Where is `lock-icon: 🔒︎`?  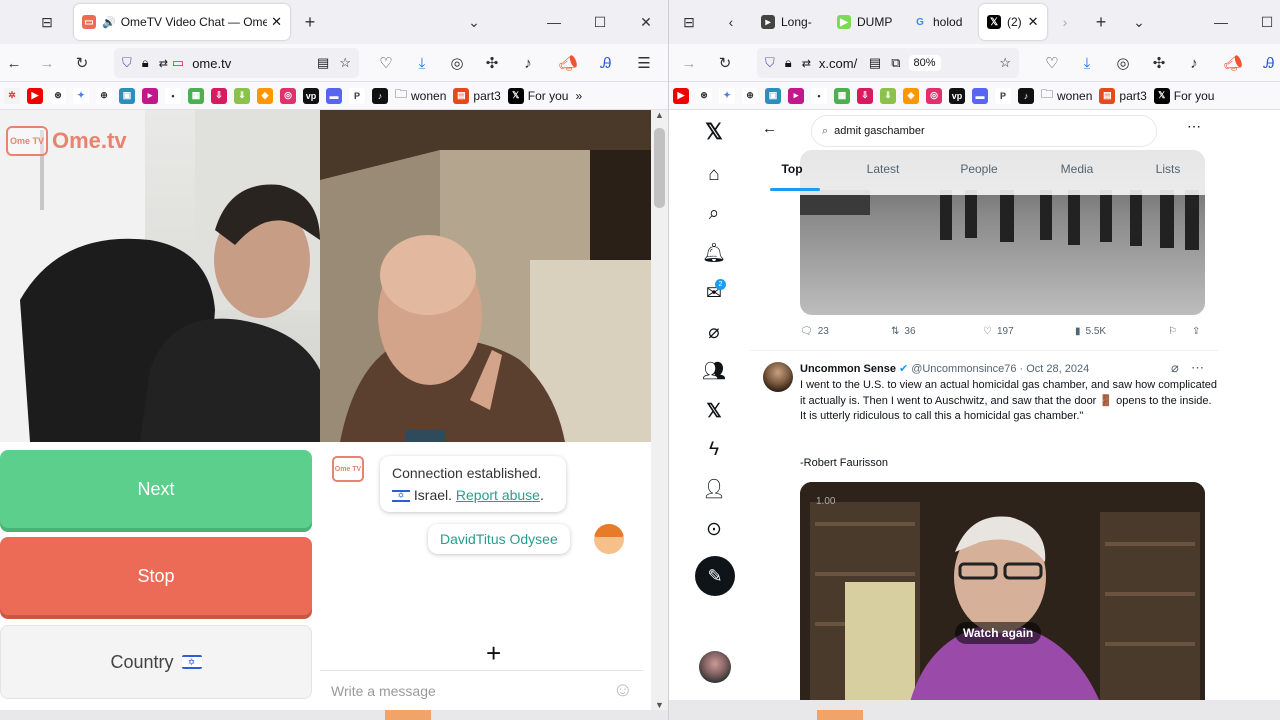
lock-icon: 🔒︎ is located at coordinates (788, 63).